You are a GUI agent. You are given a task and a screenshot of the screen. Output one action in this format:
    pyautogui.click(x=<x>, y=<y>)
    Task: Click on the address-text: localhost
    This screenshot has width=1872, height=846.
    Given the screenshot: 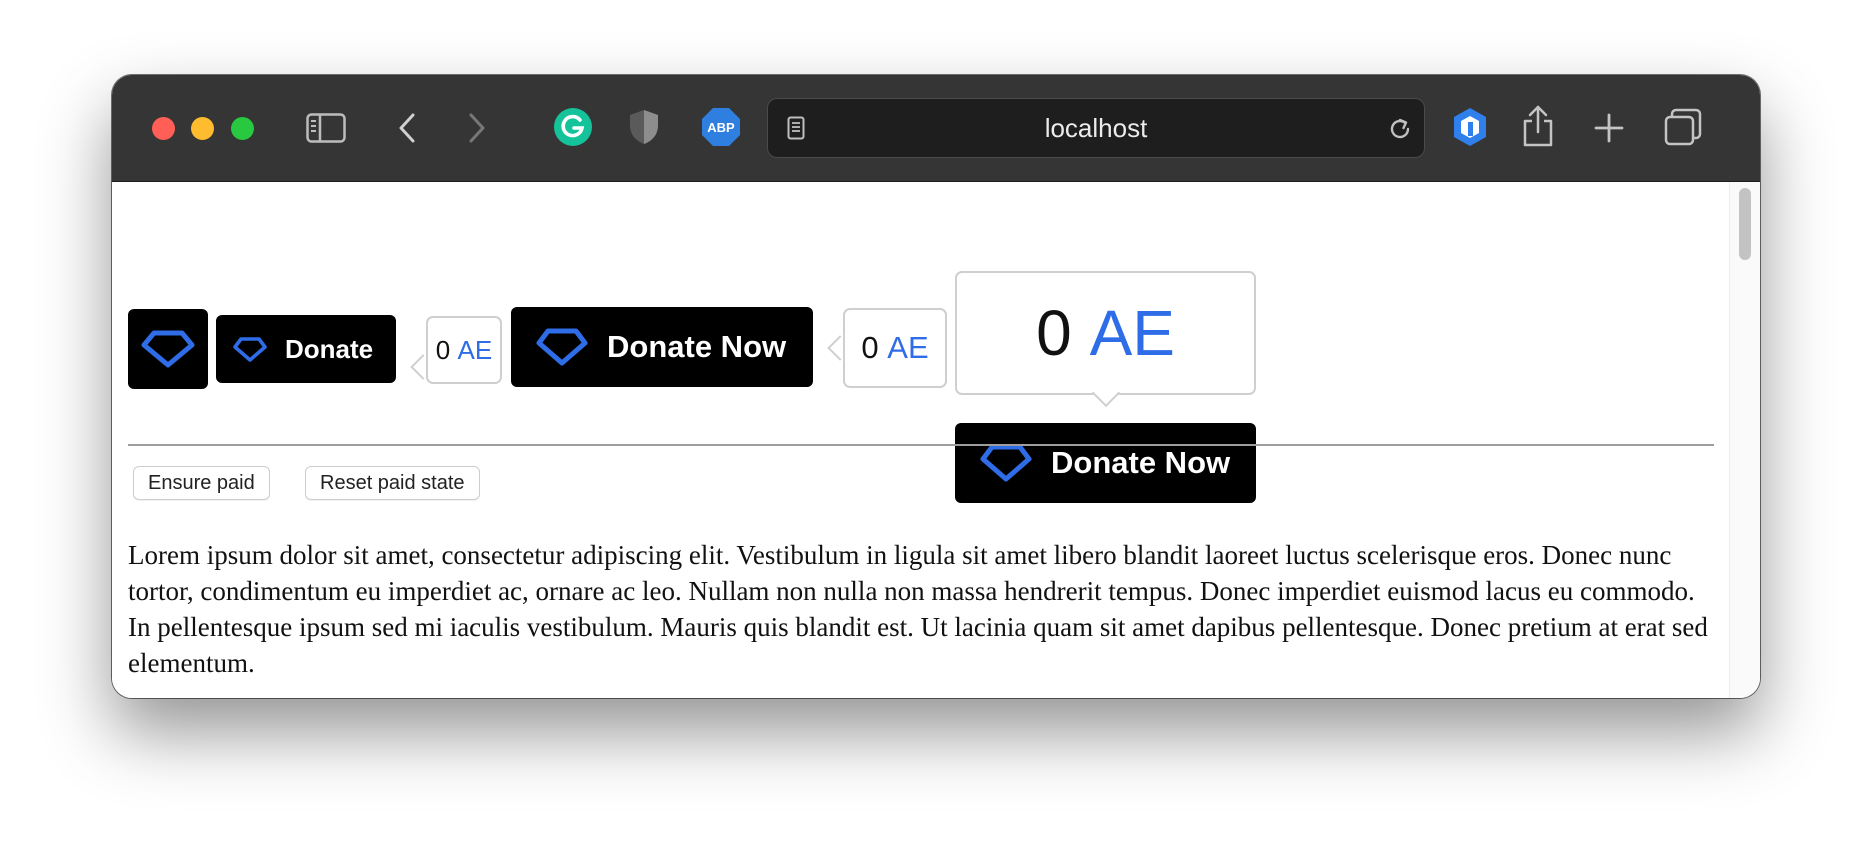 What is the action you would take?
    pyautogui.click(x=1096, y=128)
    